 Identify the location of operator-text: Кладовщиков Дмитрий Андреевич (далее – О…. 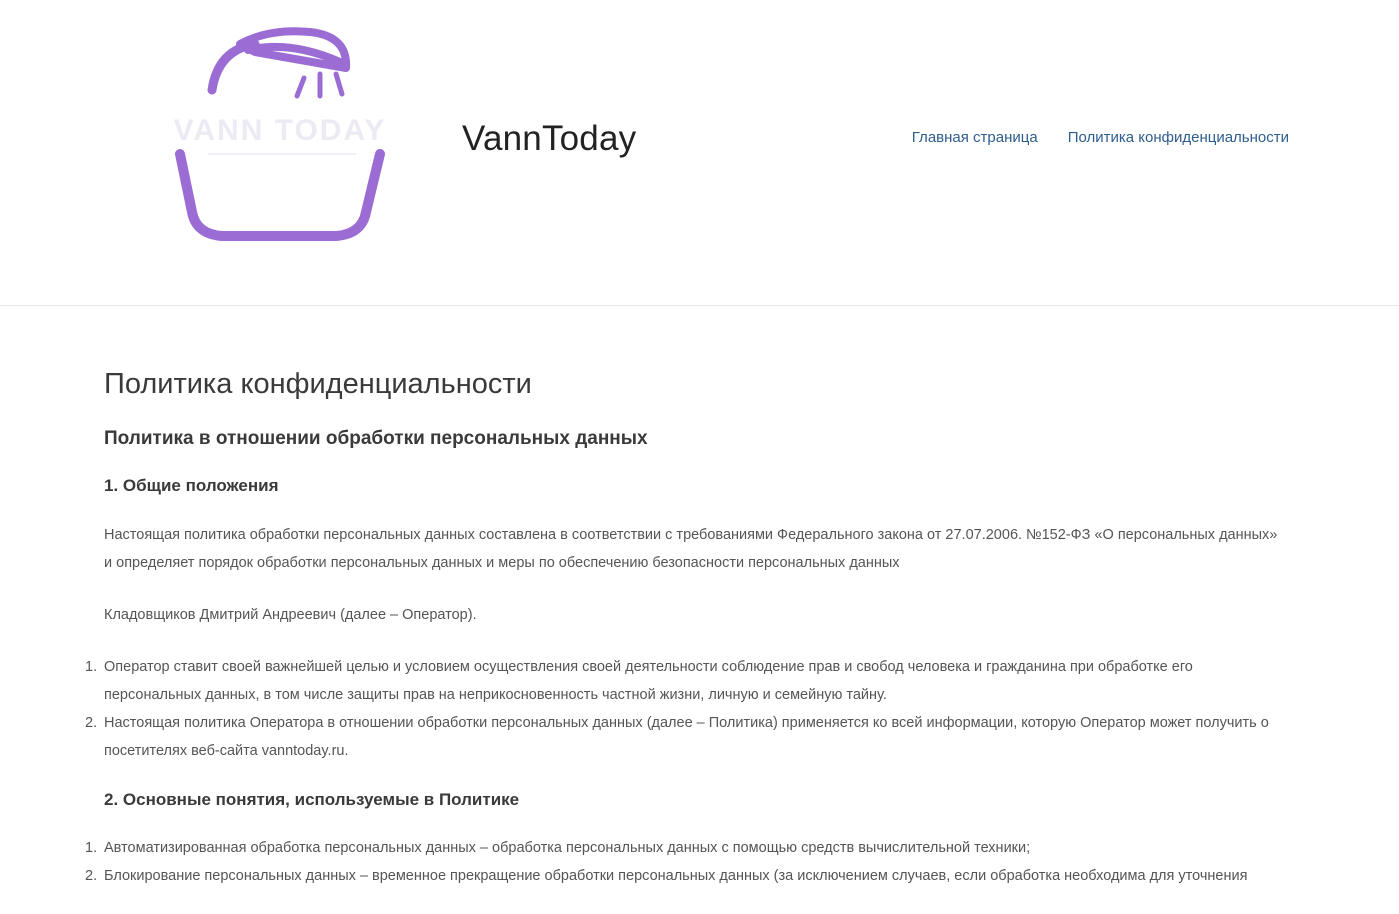
(290, 615).